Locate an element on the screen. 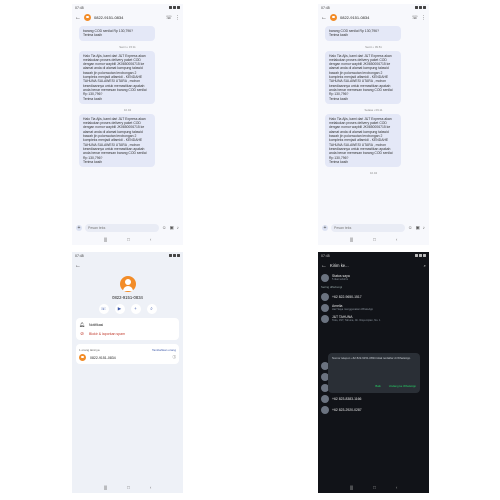 The height and width of the screenshot is (500, 500). contact-number: 0822-9151-0834 is located at coordinates (127, 297).